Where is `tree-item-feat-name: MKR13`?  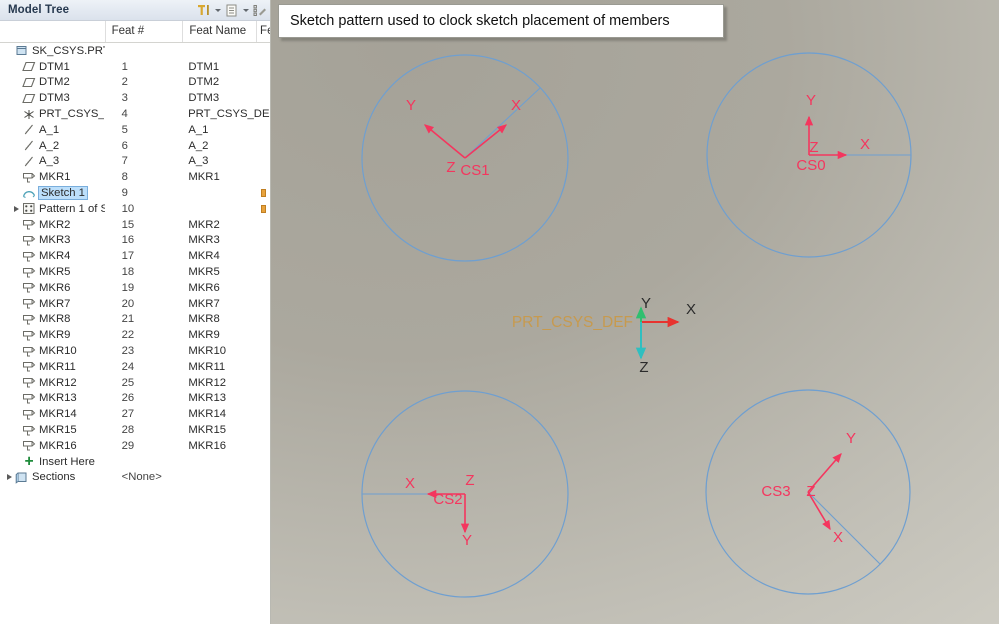 tree-item-feat-name: MKR13 is located at coordinates (207, 398).